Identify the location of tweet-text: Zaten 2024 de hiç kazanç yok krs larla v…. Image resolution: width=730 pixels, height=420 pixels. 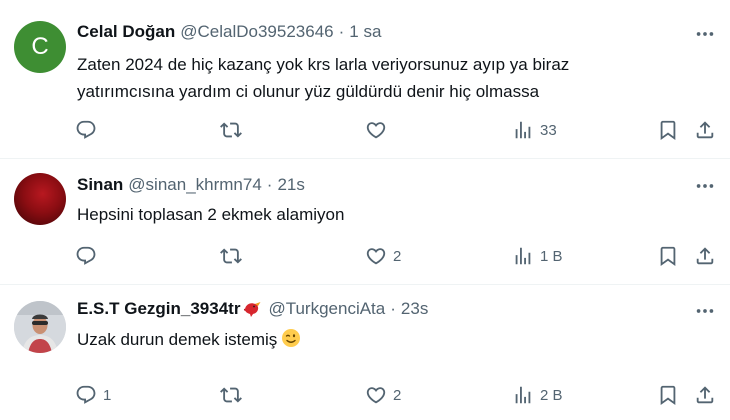
(382, 78).